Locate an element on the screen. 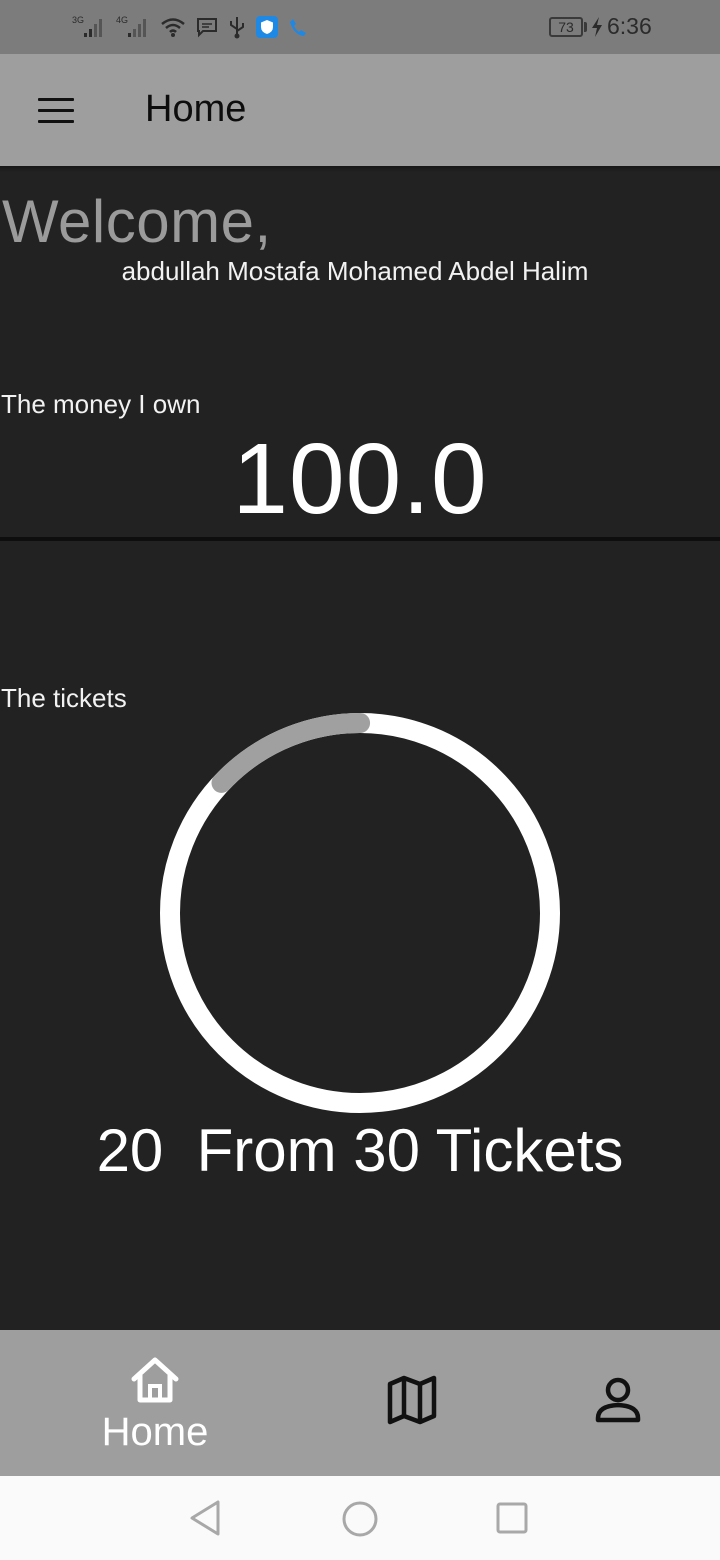 The height and width of the screenshot is (1560, 720). charging-bolt-icon is located at coordinates (597, 29).